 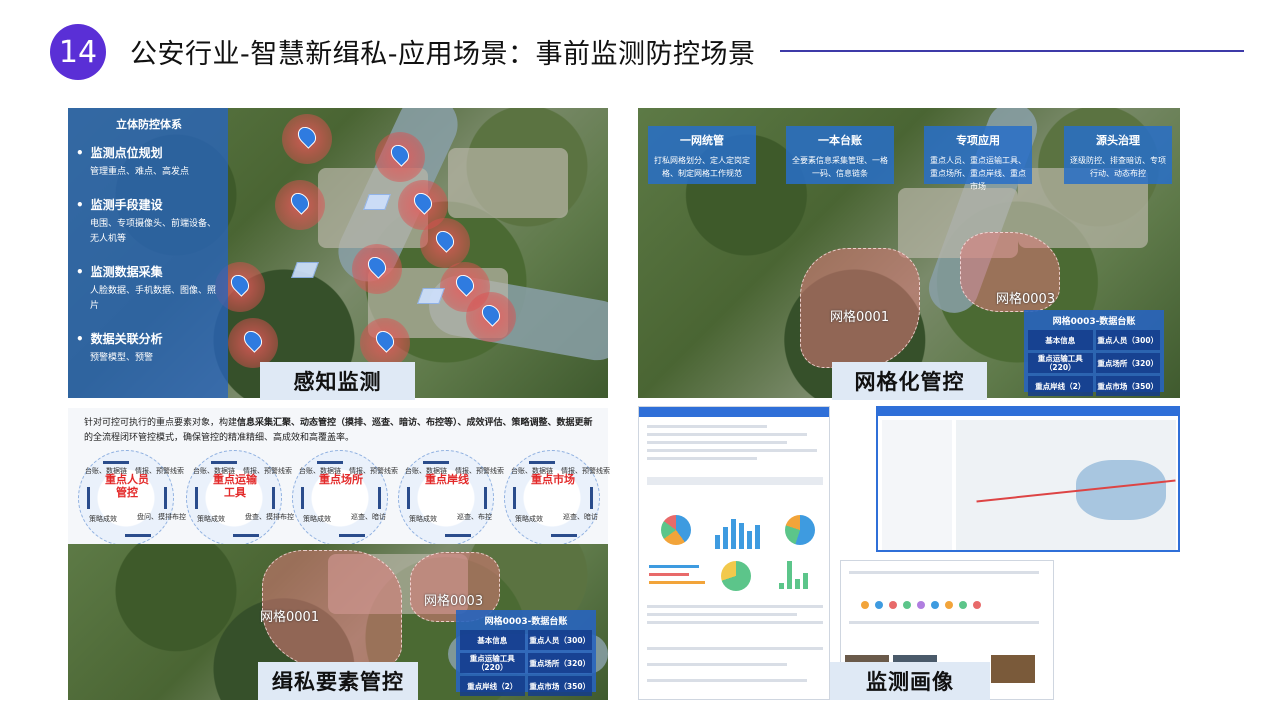 What do you see at coordinates (1066, 485) in the screenshot?
I see `track-map` at bounding box center [1066, 485].